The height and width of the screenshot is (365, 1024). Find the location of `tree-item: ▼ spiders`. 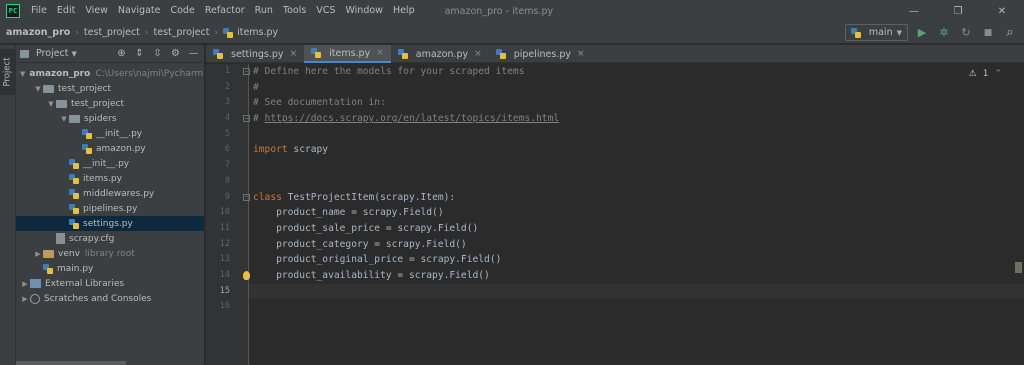

tree-item: ▼ spiders is located at coordinates (110, 118).